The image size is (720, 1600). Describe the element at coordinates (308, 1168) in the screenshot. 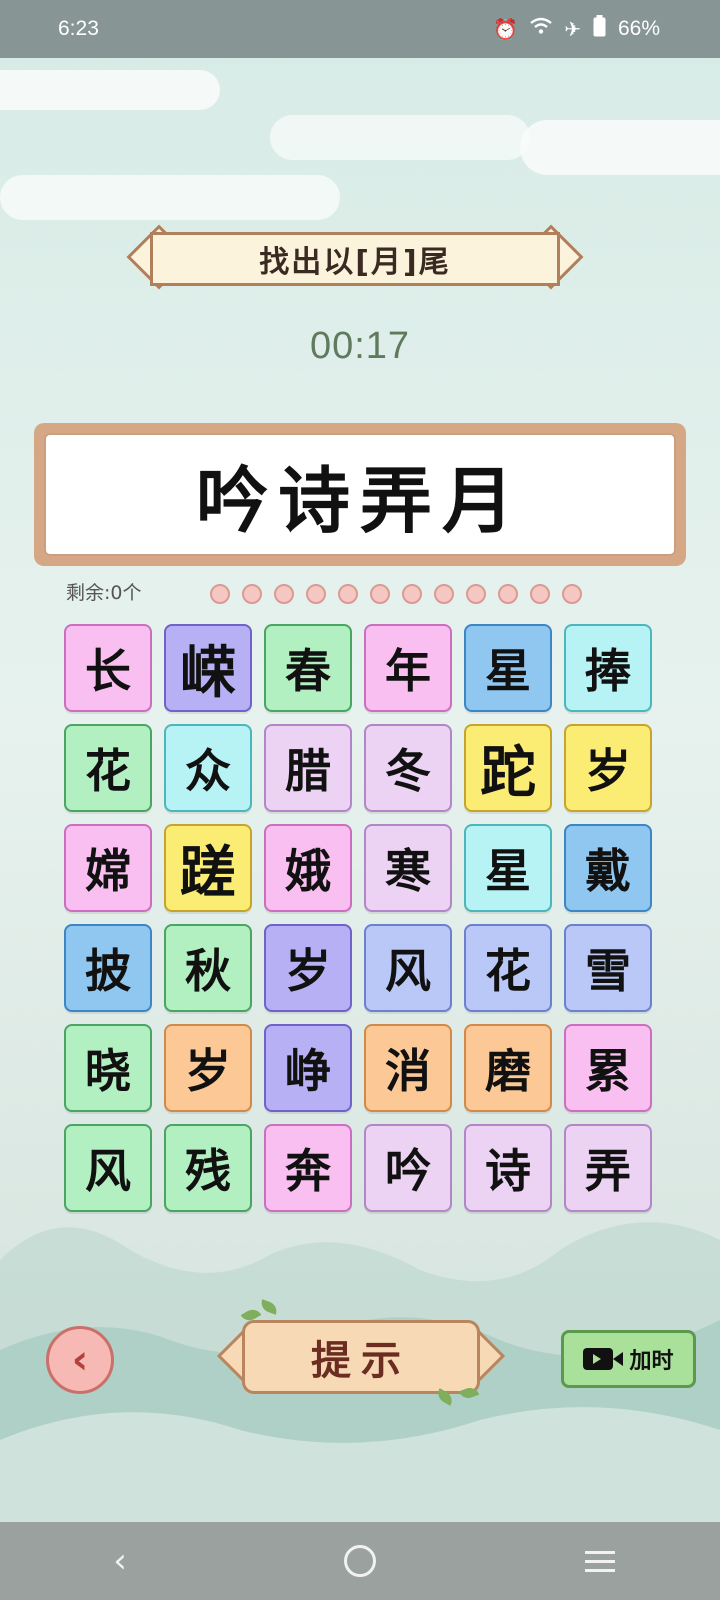

I see `character-tile: 奔` at that location.